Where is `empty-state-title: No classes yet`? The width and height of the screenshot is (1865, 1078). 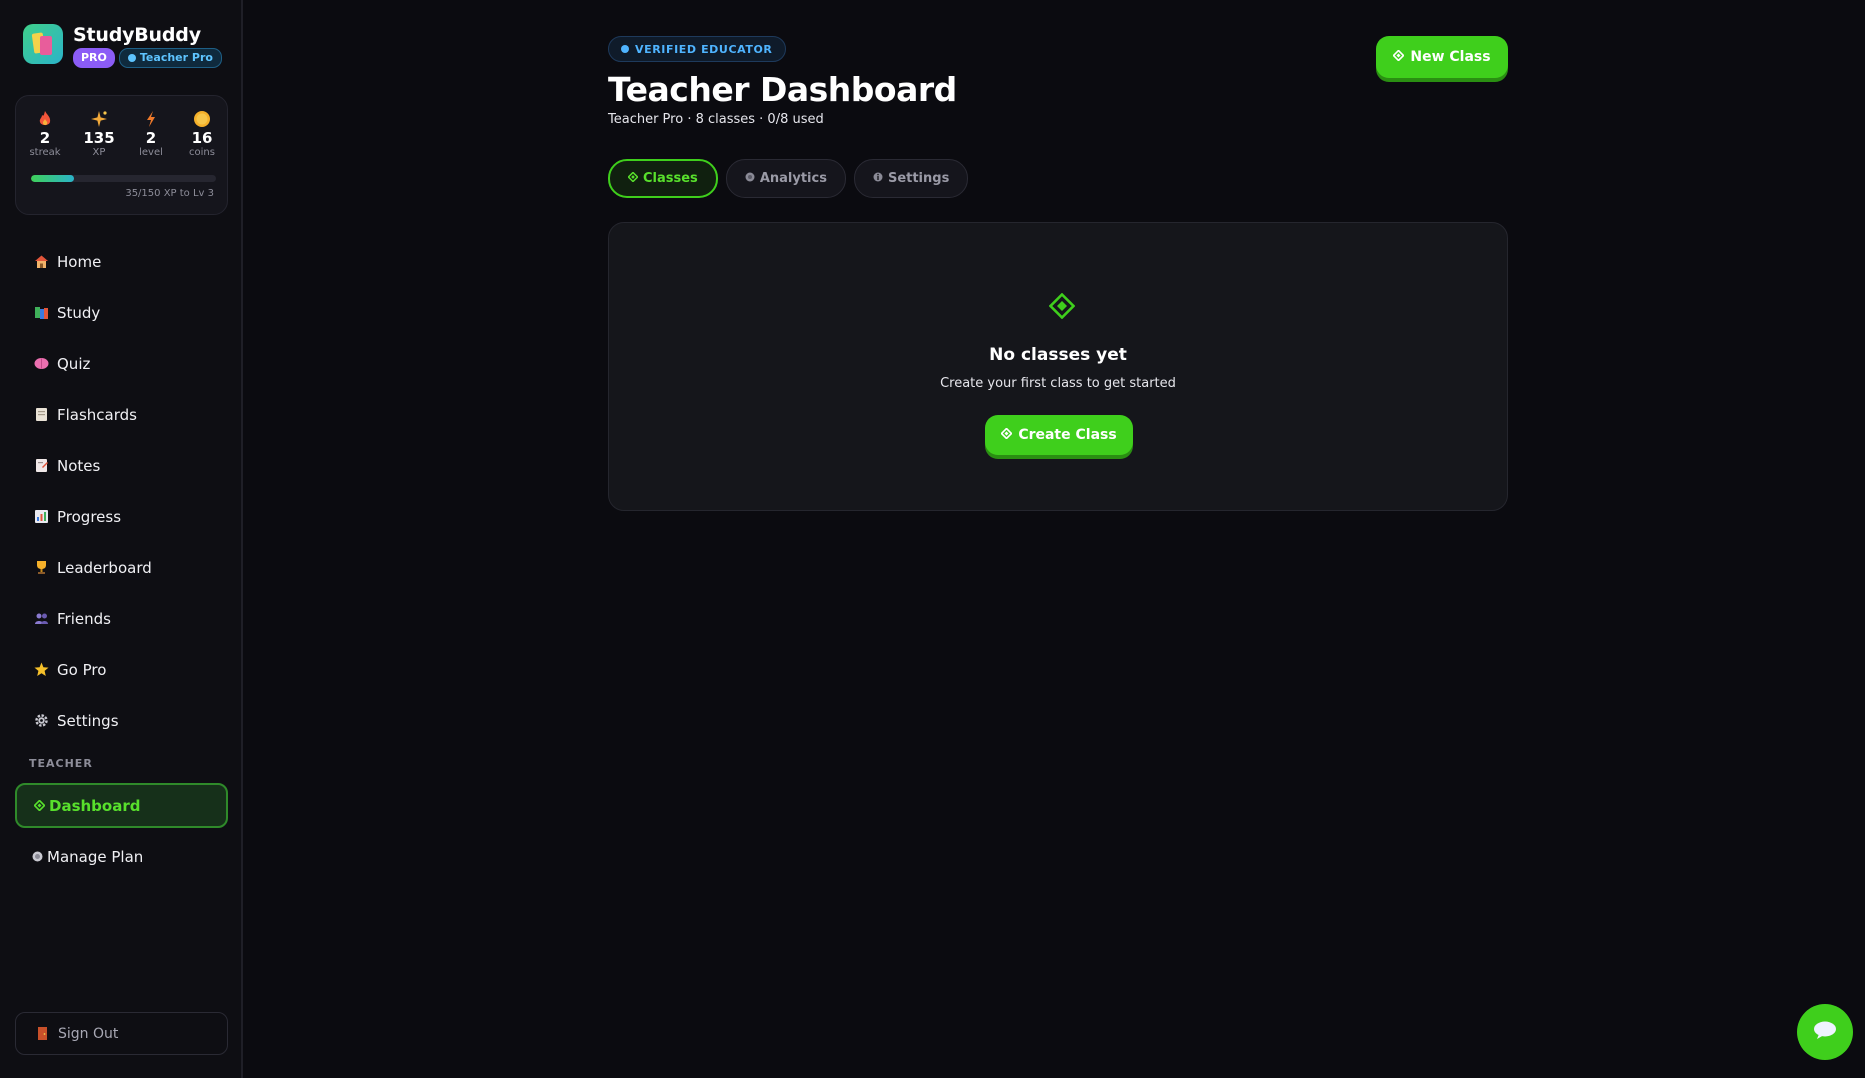 empty-state-title: No classes yet is located at coordinates (1058, 355).